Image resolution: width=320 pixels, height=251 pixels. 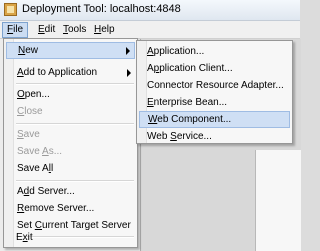 I want to click on file-menu-save: Save, so click(x=70, y=134).